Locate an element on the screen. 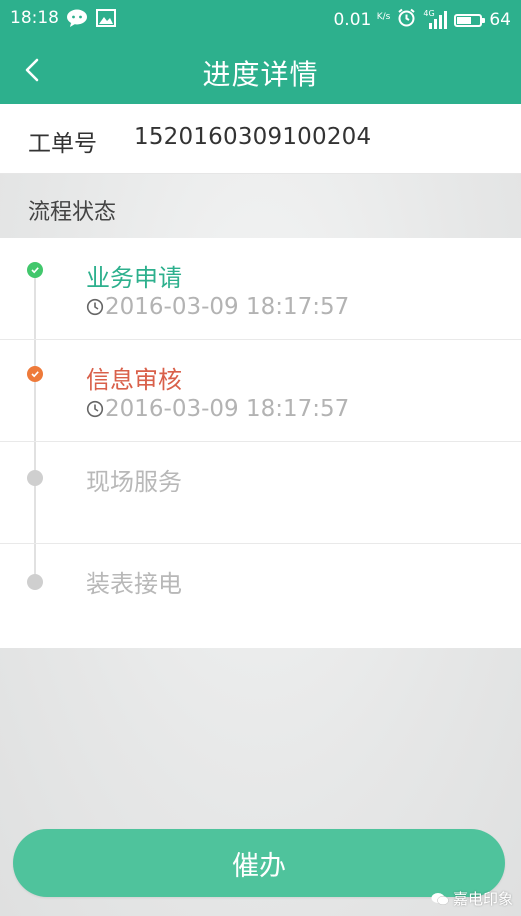  status-bar: 18:18 0.01 K/s 4G 64 is located at coordinates (260, 18).